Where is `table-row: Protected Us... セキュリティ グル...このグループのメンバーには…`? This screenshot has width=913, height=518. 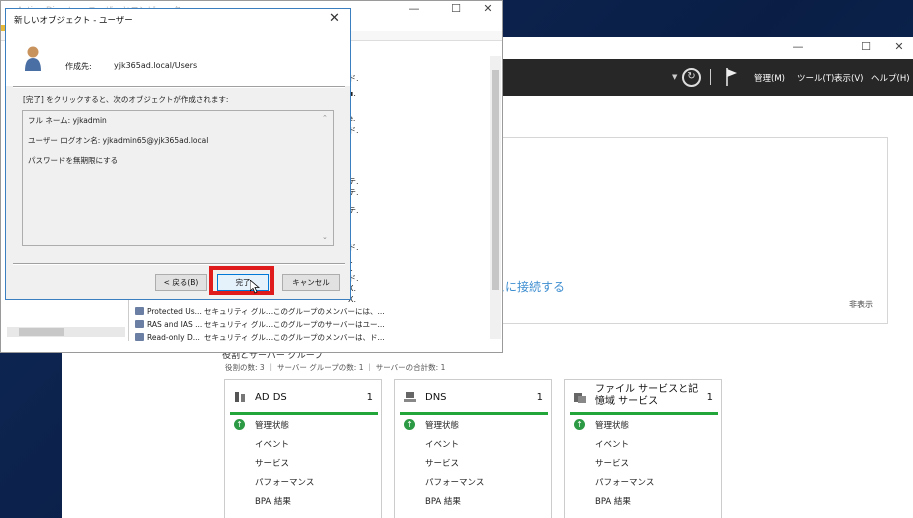 table-row: Protected Us... セキュリティ グル...このグループのメンバーには… is located at coordinates (260, 311).